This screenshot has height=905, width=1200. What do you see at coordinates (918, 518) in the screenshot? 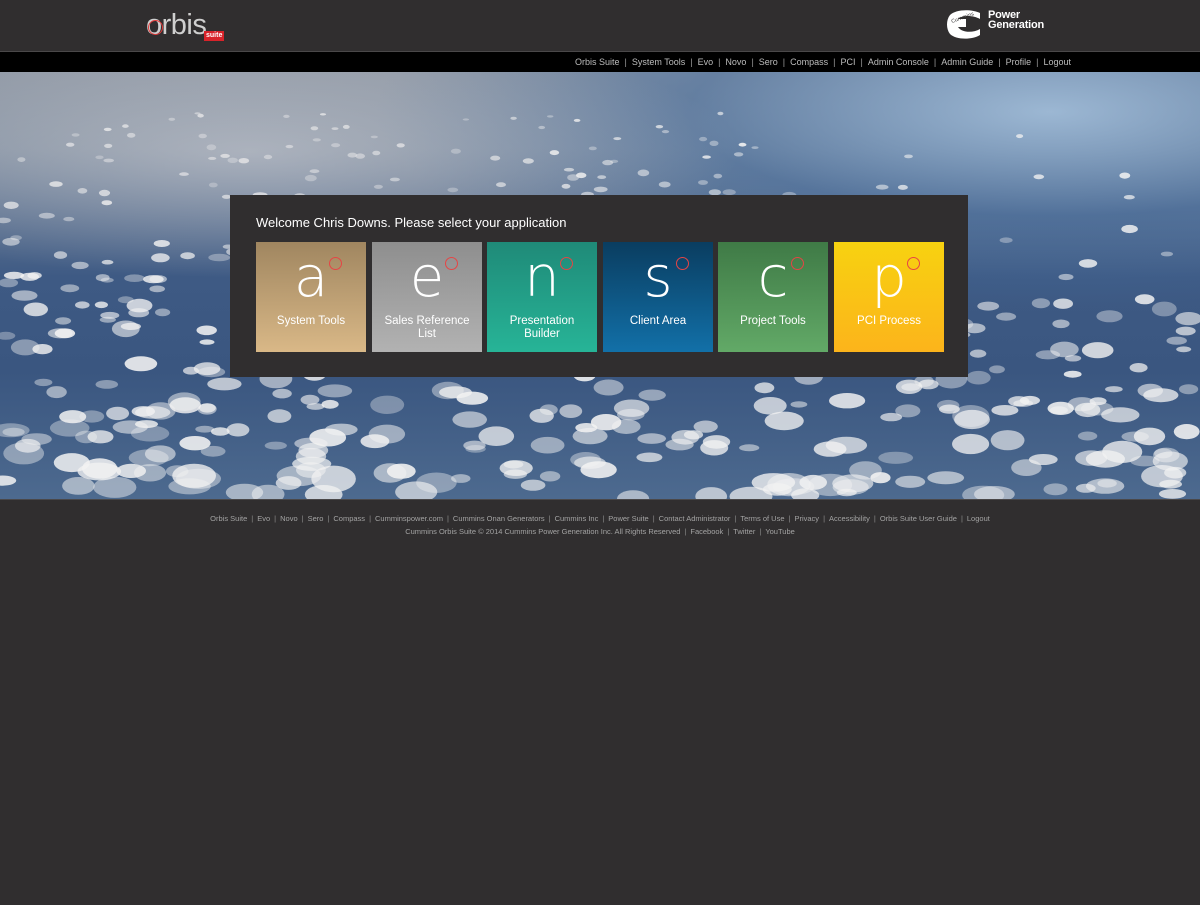
I see `footer-link-orbis-suite-user-guide: Orbis Suite User Guide` at bounding box center [918, 518].